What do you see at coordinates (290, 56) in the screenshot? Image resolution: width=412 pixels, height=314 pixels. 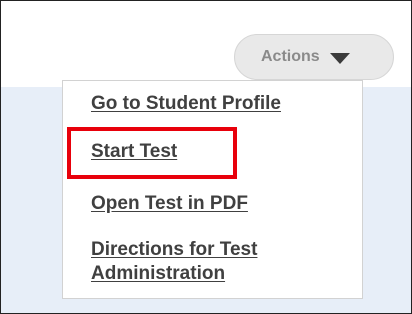 I see `actions-label: Actions` at bounding box center [290, 56].